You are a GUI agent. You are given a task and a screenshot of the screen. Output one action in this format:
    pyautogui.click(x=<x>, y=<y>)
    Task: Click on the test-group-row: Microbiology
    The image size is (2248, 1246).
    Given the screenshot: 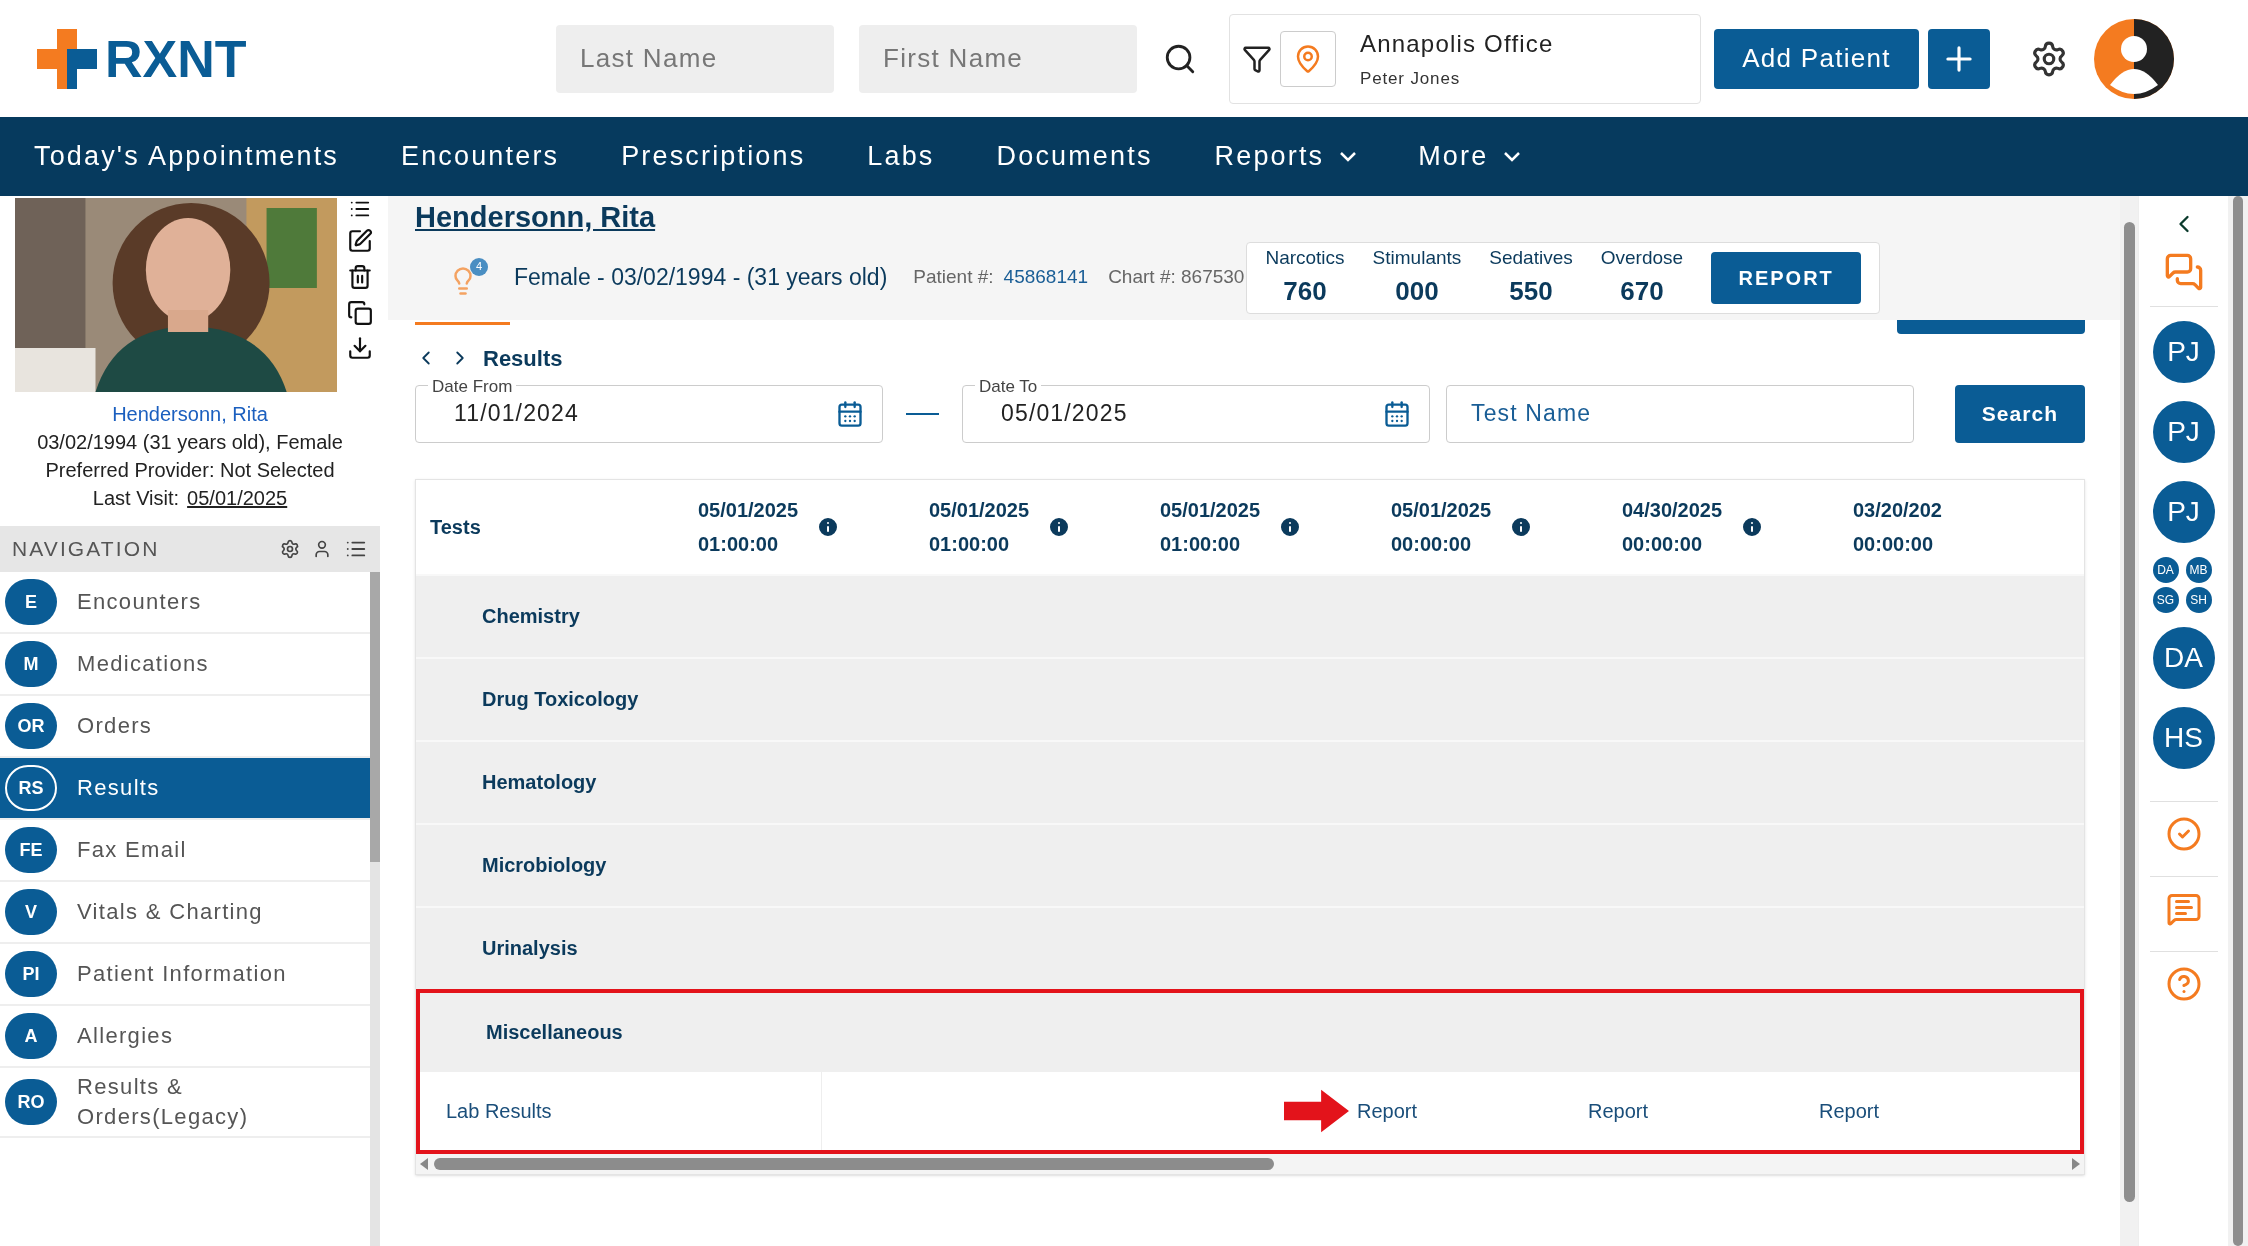 What is the action you would take?
    pyautogui.click(x=1250, y=864)
    